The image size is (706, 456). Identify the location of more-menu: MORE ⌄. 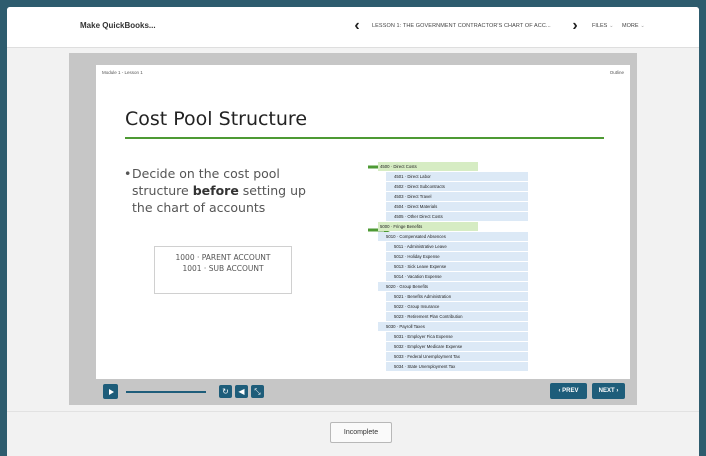
(633, 26).